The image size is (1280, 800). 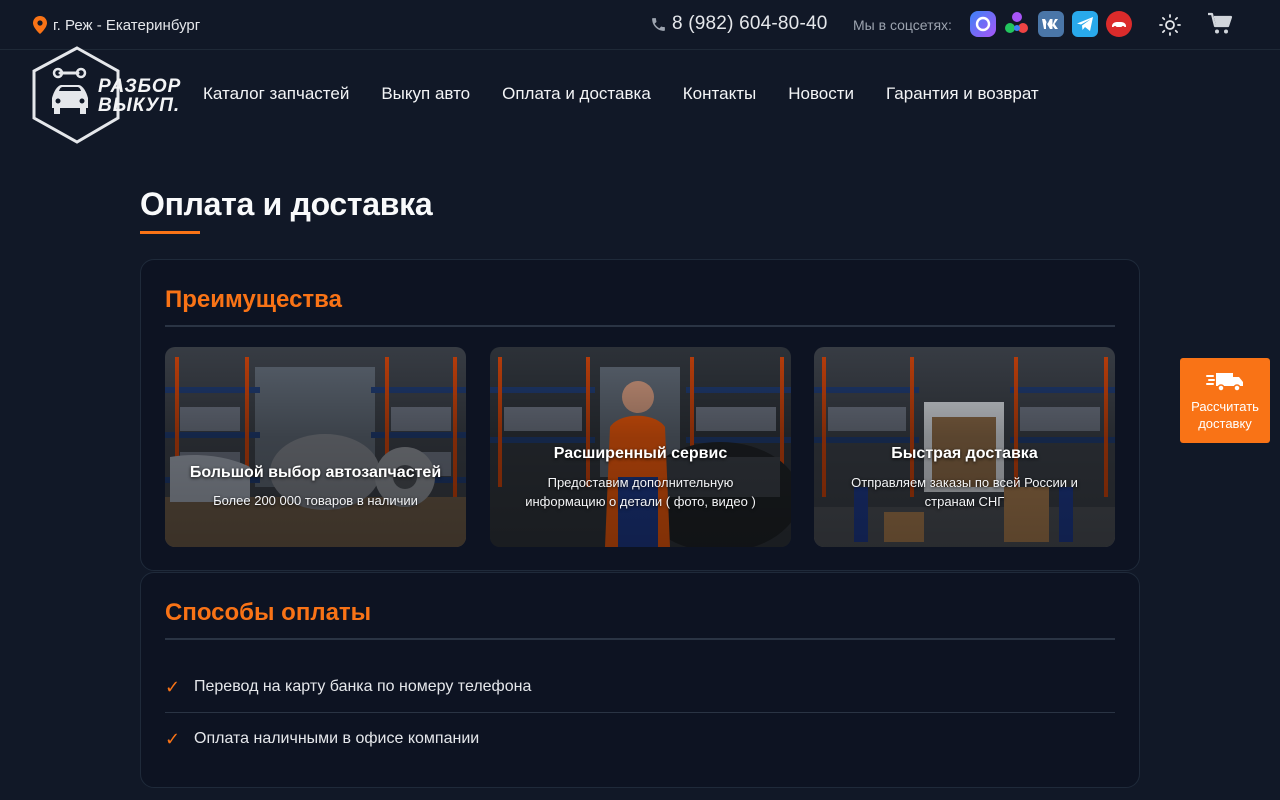 What do you see at coordinates (962, 94) in the screenshot?
I see `nav-warranty: Гарантия и возврат` at bounding box center [962, 94].